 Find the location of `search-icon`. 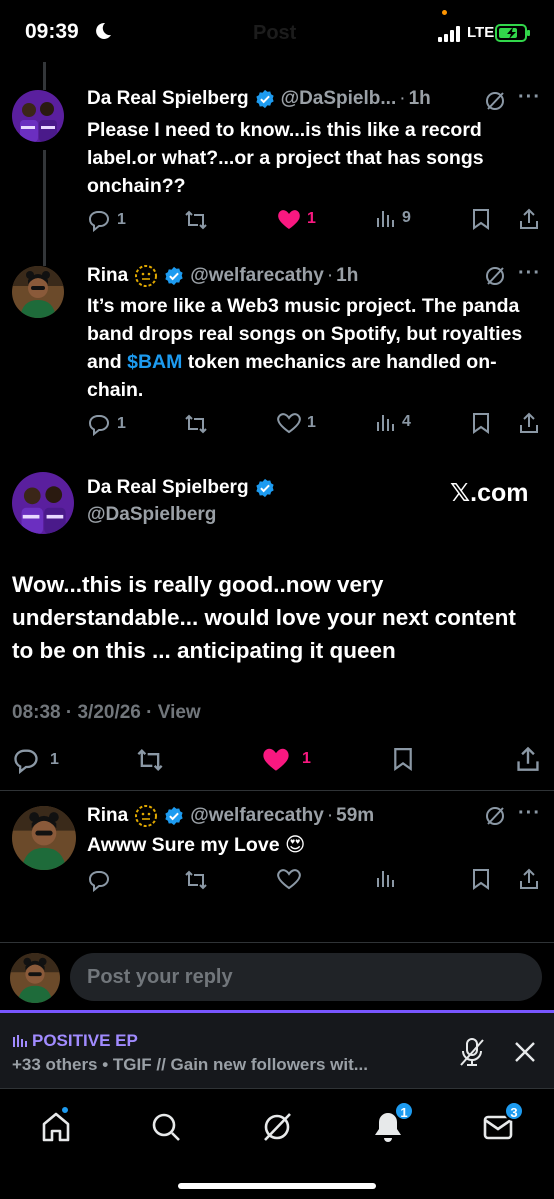

search-icon is located at coordinates (166, 1127).